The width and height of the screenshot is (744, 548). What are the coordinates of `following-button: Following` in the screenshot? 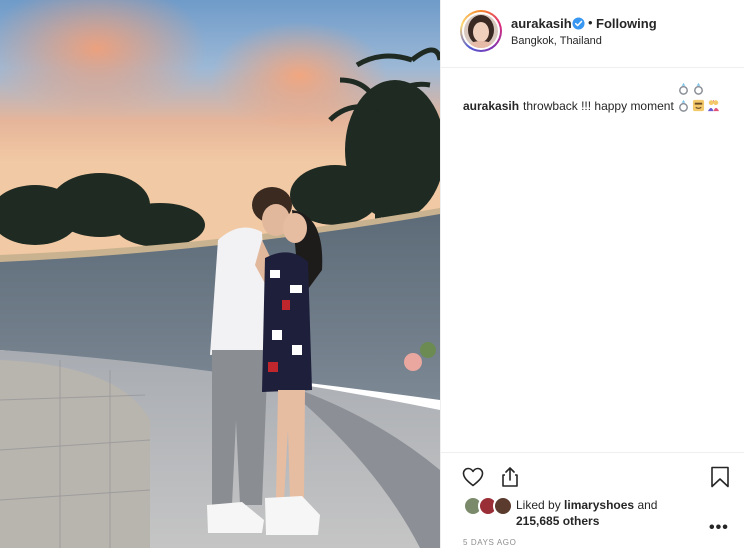 It's located at (626, 23).